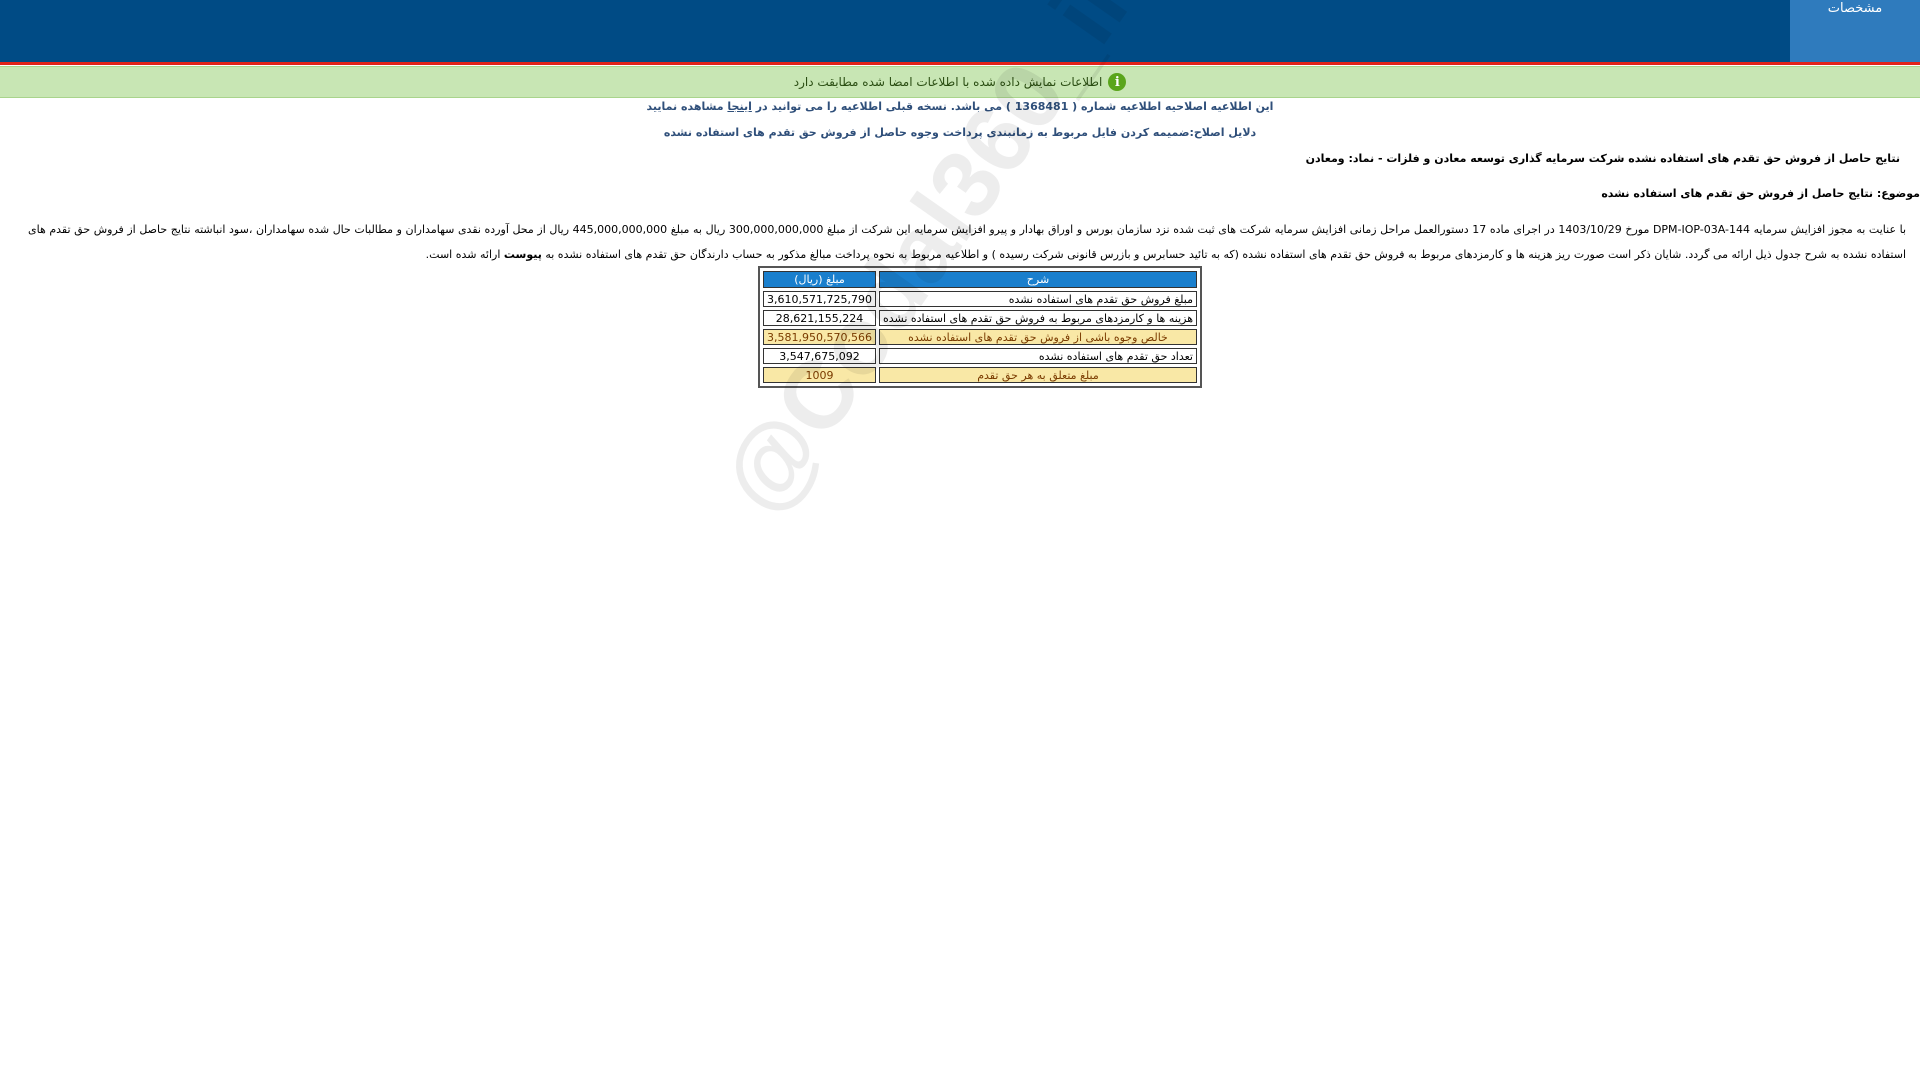 This screenshot has width=1920, height=1080. Describe the element at coordinates (1037, 279) in the screenshot. I see `column-header-description: شرح` at that location.